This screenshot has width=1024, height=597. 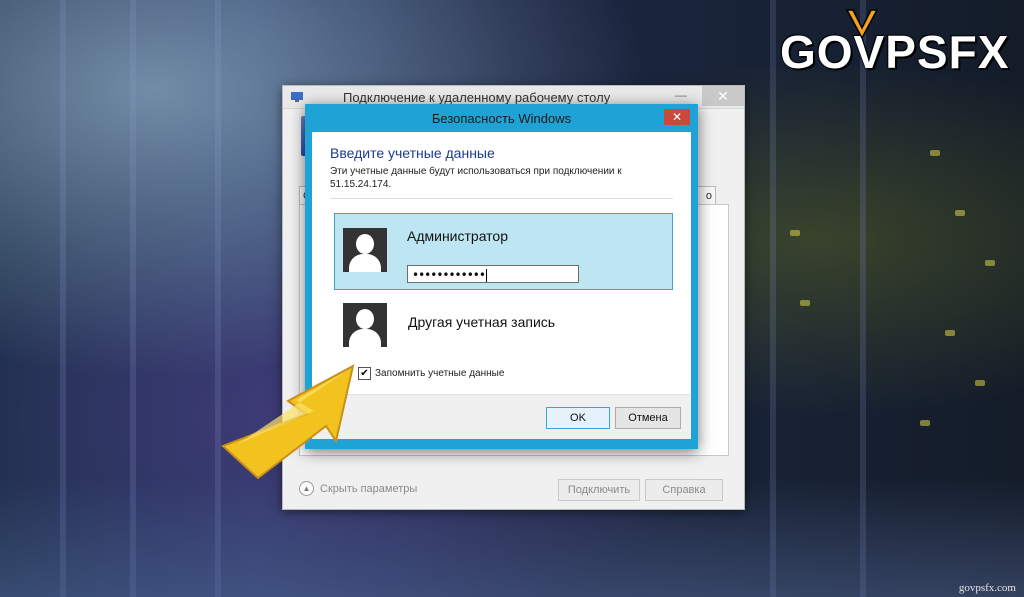 I want to click on ok-button: OK, so click(x=578, y=418).